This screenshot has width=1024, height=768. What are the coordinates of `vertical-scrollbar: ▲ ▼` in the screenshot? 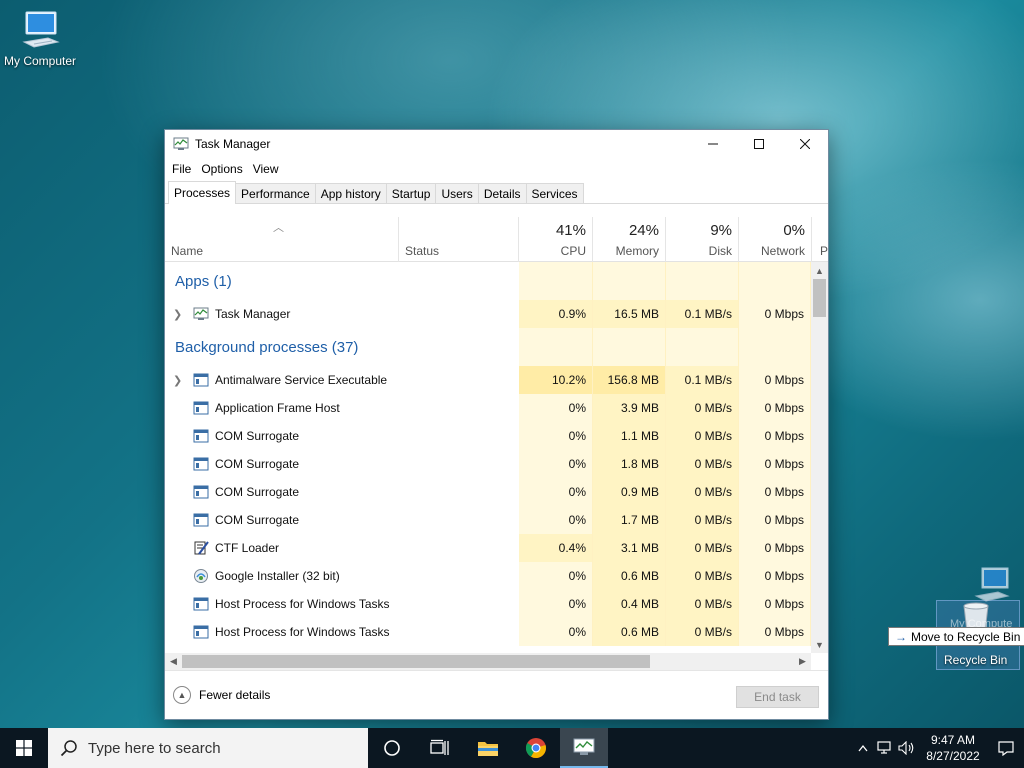 It's located at (819, 457).